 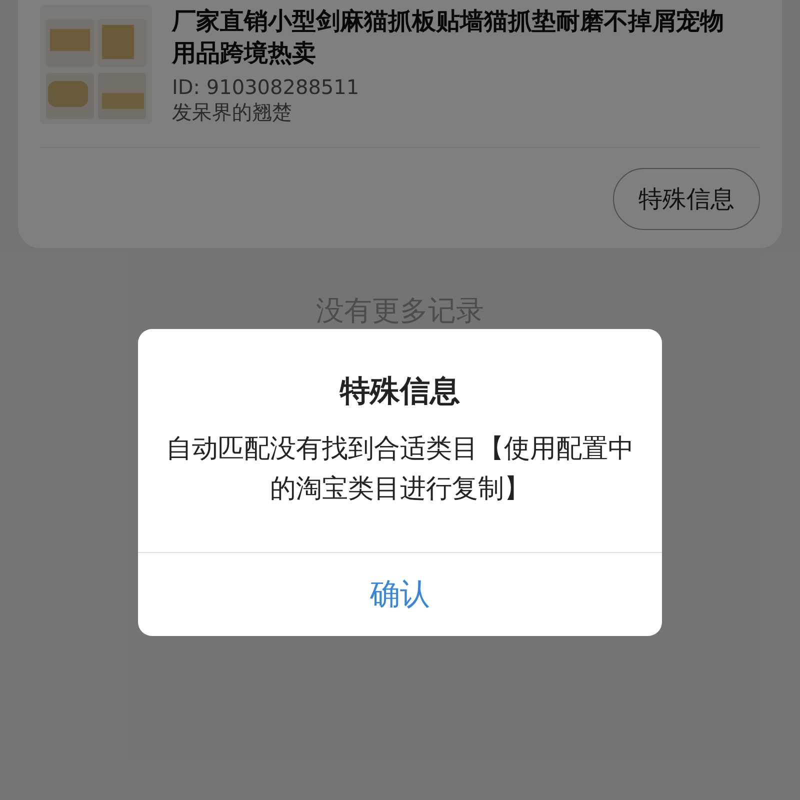 I want to click on dialog-message: 自动匹配没有找到合适类目【使用配置中的淘宝类目进行复制】, so click(x=400, y=469).